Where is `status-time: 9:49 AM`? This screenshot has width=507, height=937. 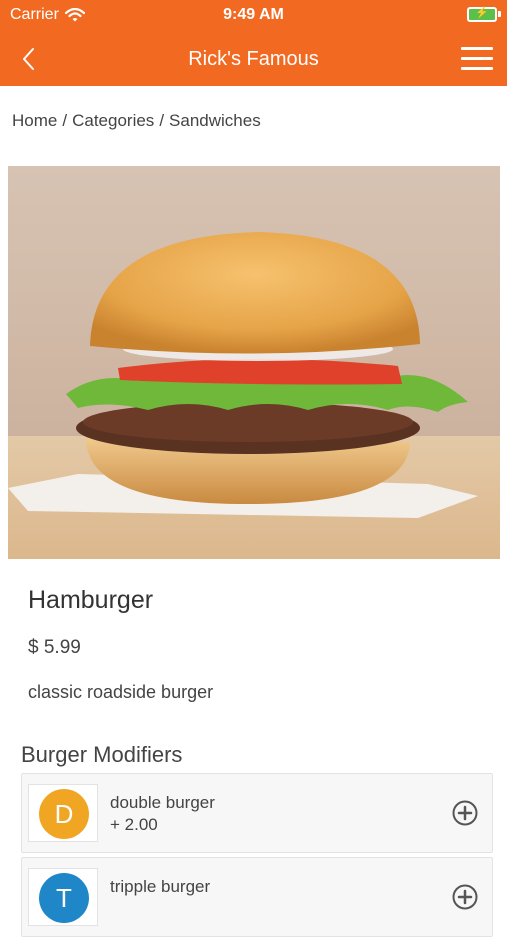 status-time: 9:49 AM is located at coordinates (253, 14).